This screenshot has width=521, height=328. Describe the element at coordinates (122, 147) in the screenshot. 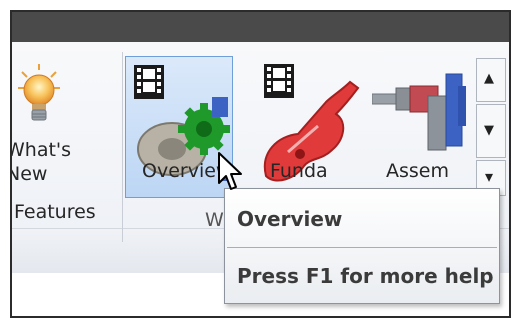

I see `panel-separator` at that location.